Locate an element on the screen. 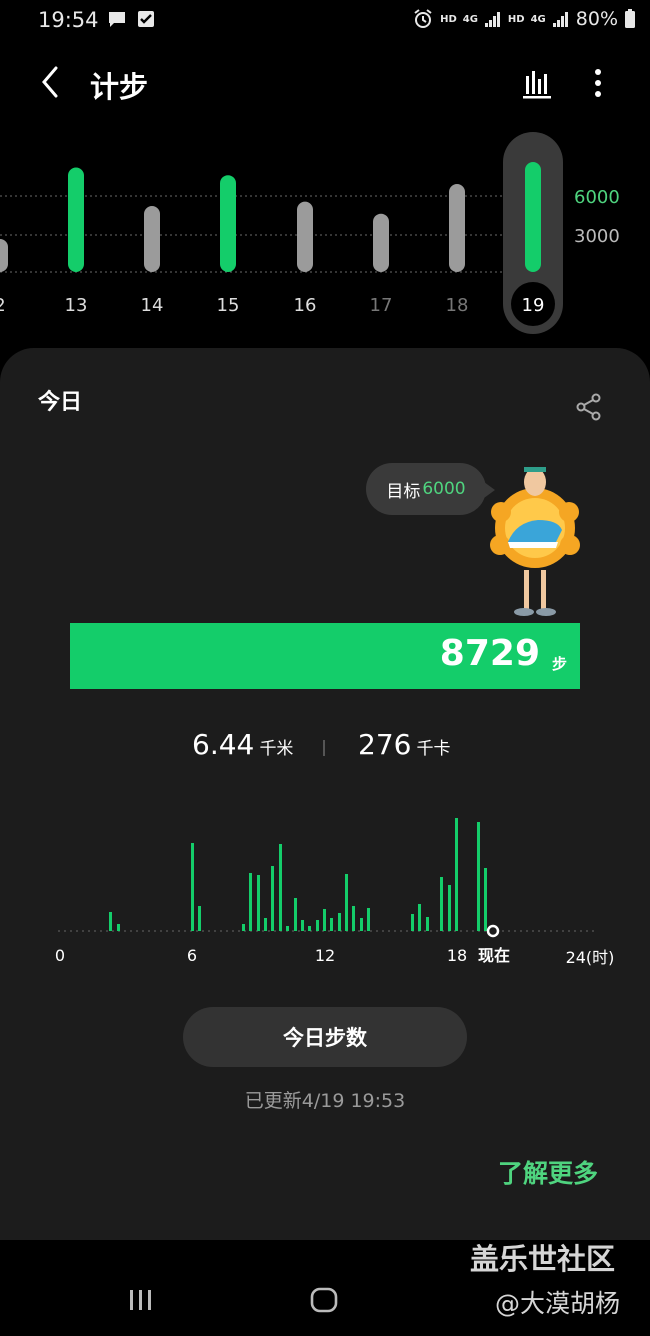 This screenshot has height=1336, width=650. status-time: 19:54 is located at coordinates (68, 20).